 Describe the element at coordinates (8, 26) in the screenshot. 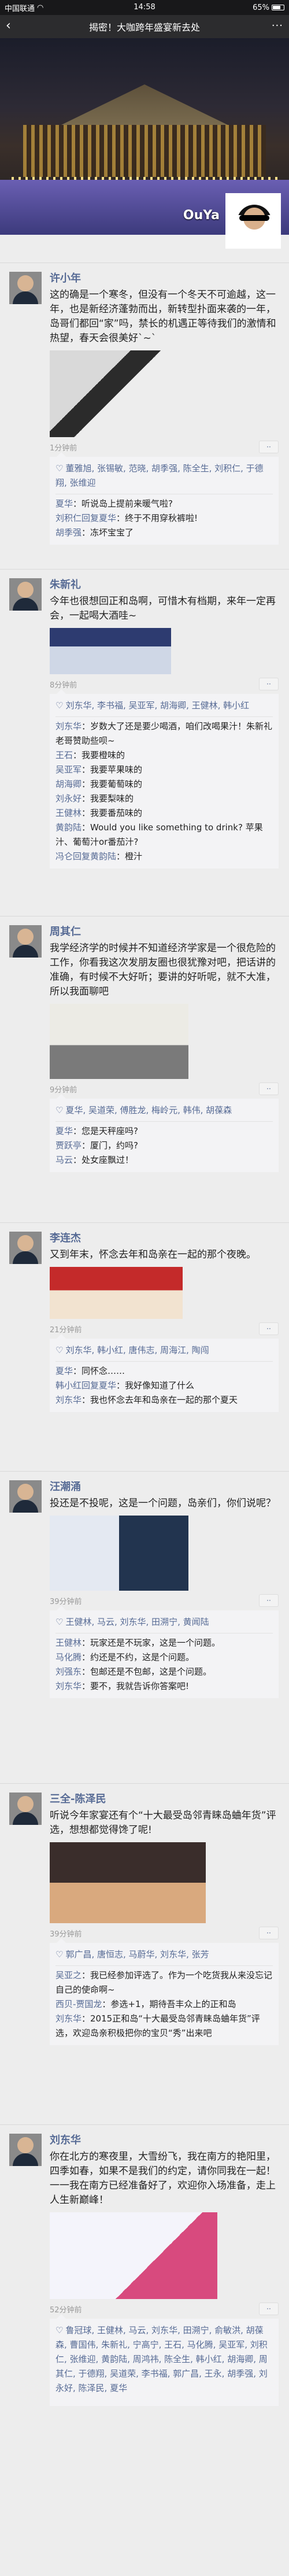

I see `back-button: ‹` at that location.